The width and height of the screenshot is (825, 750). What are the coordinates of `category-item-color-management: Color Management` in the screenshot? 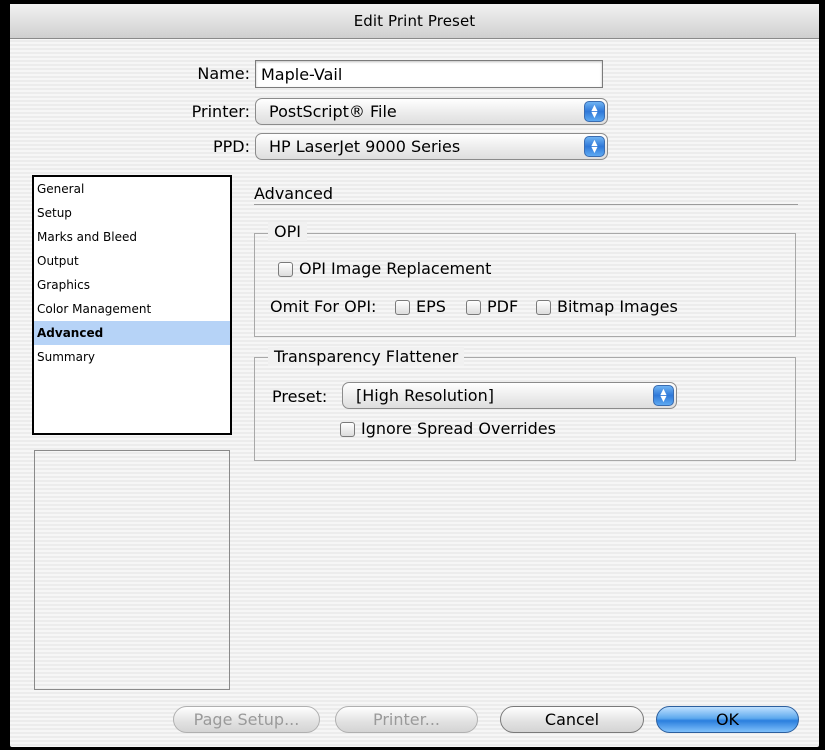 It's located at (132, 309).